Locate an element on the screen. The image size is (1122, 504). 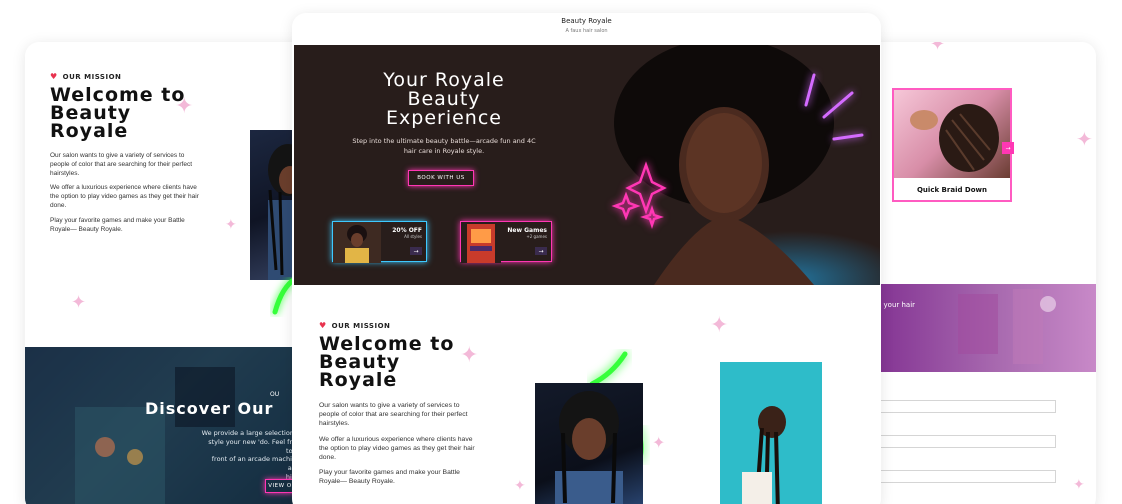
promo-arcade-image is located at coordinates (481, 242).